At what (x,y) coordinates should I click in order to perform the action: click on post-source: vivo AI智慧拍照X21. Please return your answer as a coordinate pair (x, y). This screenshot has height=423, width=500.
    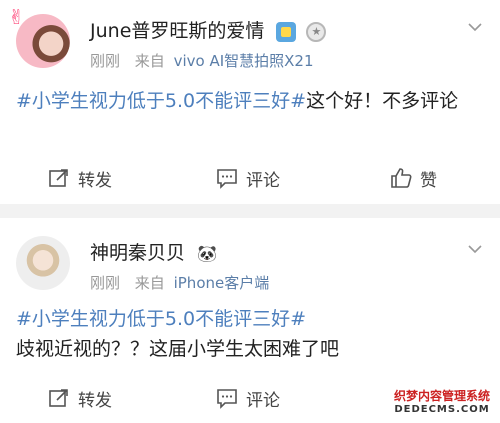
    Looking at the image, I should click on (244, 61).